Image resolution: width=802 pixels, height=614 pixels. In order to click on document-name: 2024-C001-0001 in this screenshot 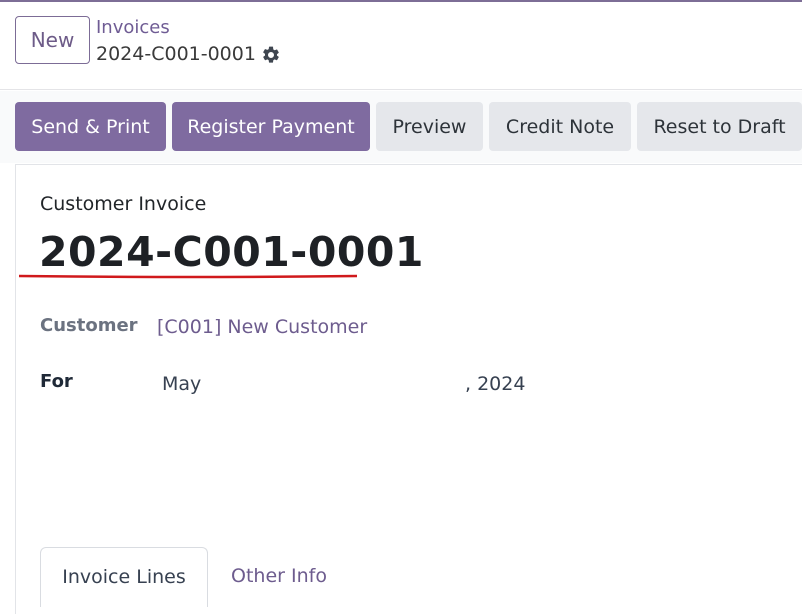, I will do `click(231, 252)`.